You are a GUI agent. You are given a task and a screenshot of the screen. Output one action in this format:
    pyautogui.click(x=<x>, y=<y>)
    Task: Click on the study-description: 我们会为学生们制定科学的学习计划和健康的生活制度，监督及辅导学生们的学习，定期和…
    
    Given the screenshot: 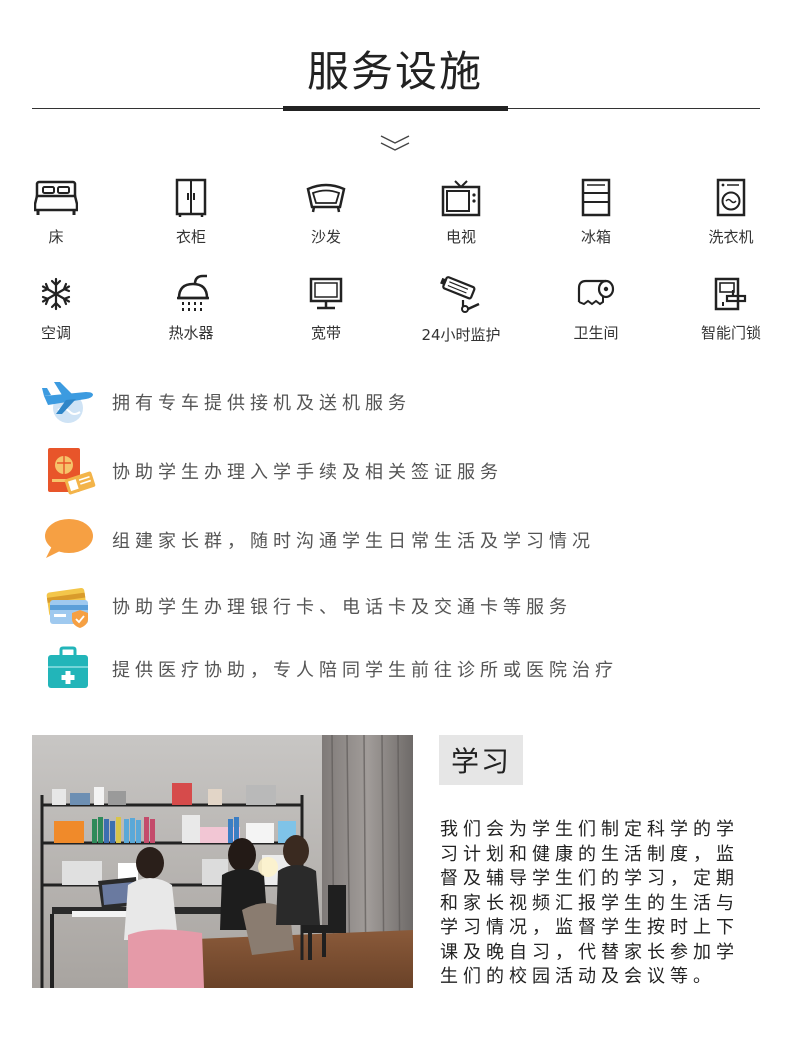 What is the action you would take?
    pyautogui.click(x=589, y=903)
    